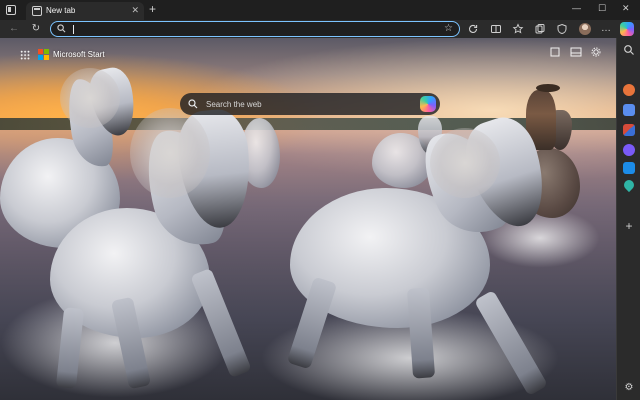 This screenshot has height=400, width=640. I want to click on address-input, so click(255, 29).